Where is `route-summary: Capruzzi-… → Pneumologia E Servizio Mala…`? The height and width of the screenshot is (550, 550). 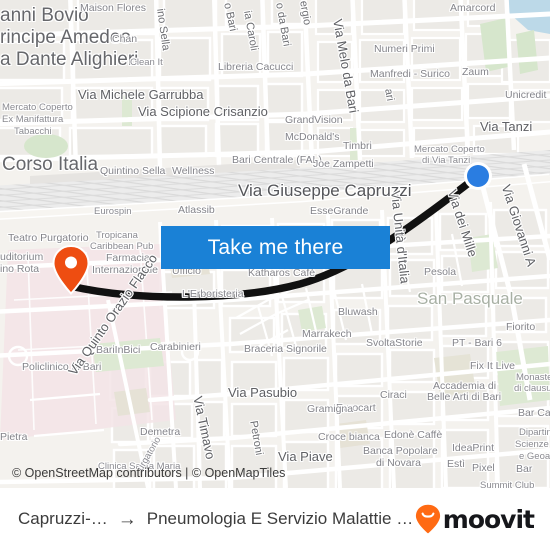 route-summary: Capruzzi-… → Pneumologia E Servizio Mala… is located at coordinates (216, 519).